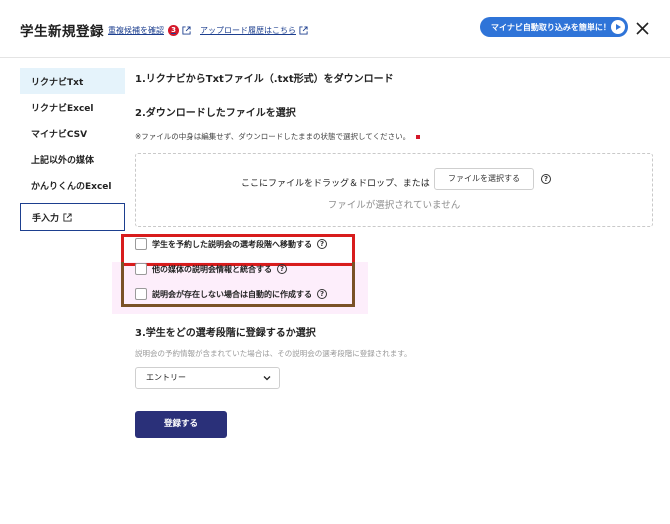 This screenshot has width=670, height=524. What do you see at coordinates (181, 424) in the screenshot?
I see `register-button: 登録する` at bounding box center [181, 424].